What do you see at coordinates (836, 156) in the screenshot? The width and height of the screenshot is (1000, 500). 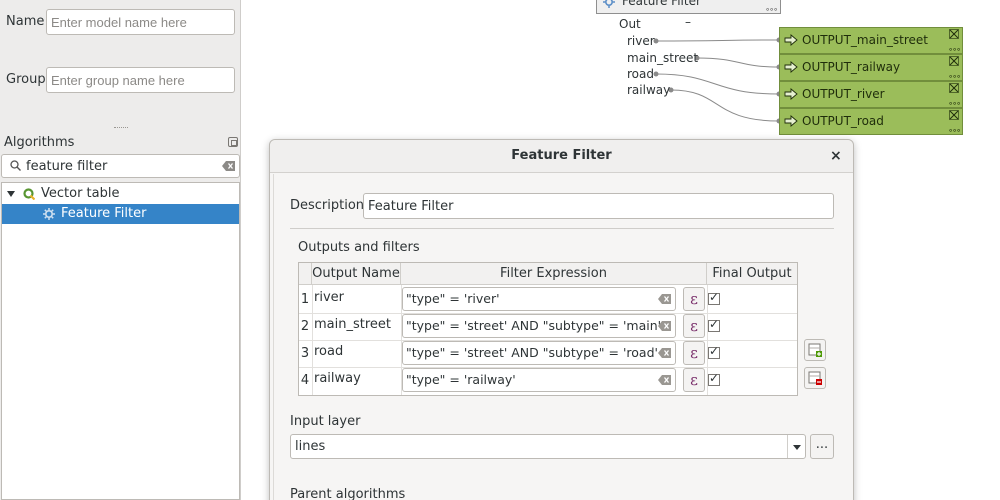 I see `close-icon: ×` at bounding box center [836, 156].